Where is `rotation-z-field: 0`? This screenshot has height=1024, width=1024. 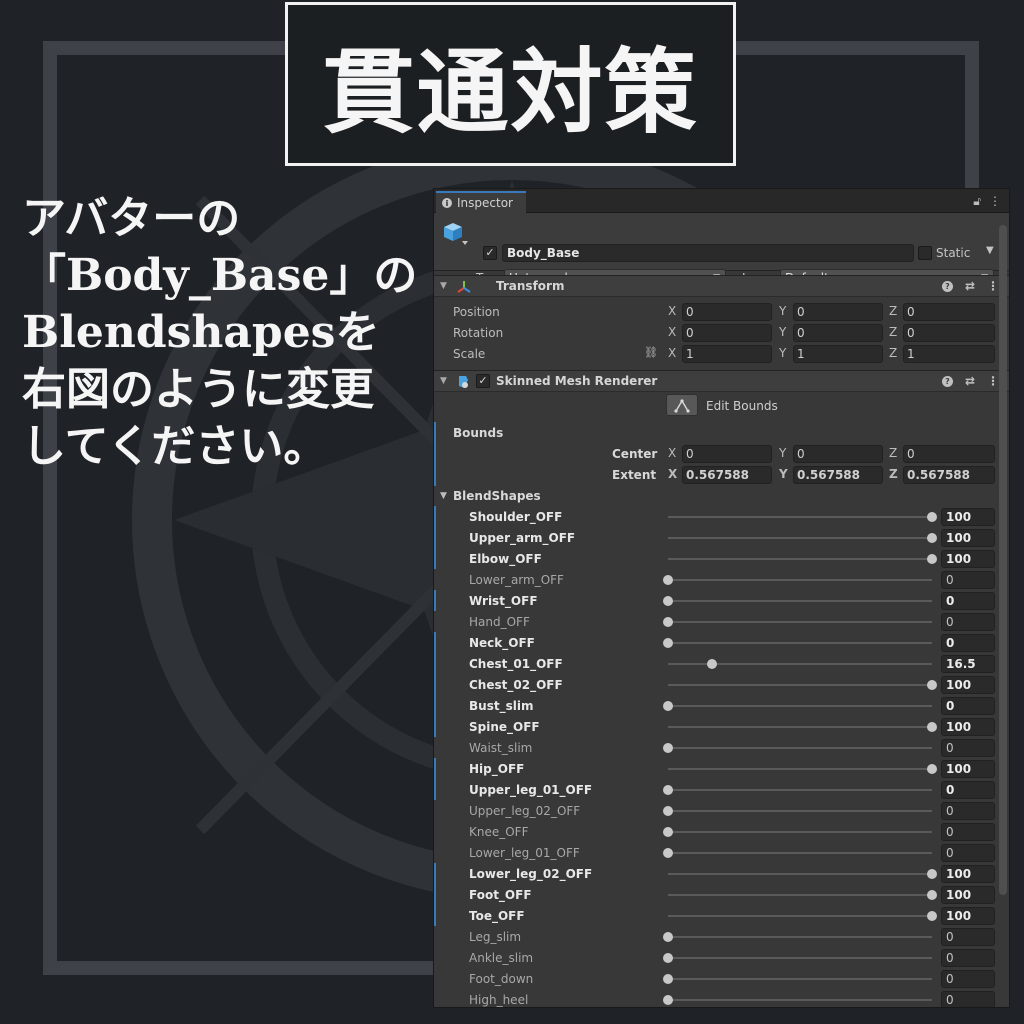
rotation-z-field: 0 is located at coordinates (949, 333).